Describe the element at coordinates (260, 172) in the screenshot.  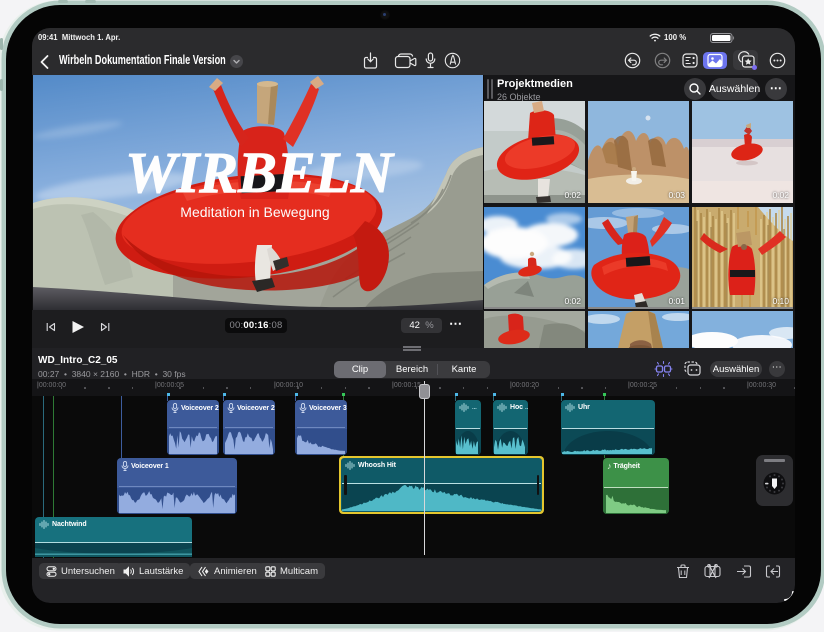
I see `svg-text: WIRBELN` at that location.